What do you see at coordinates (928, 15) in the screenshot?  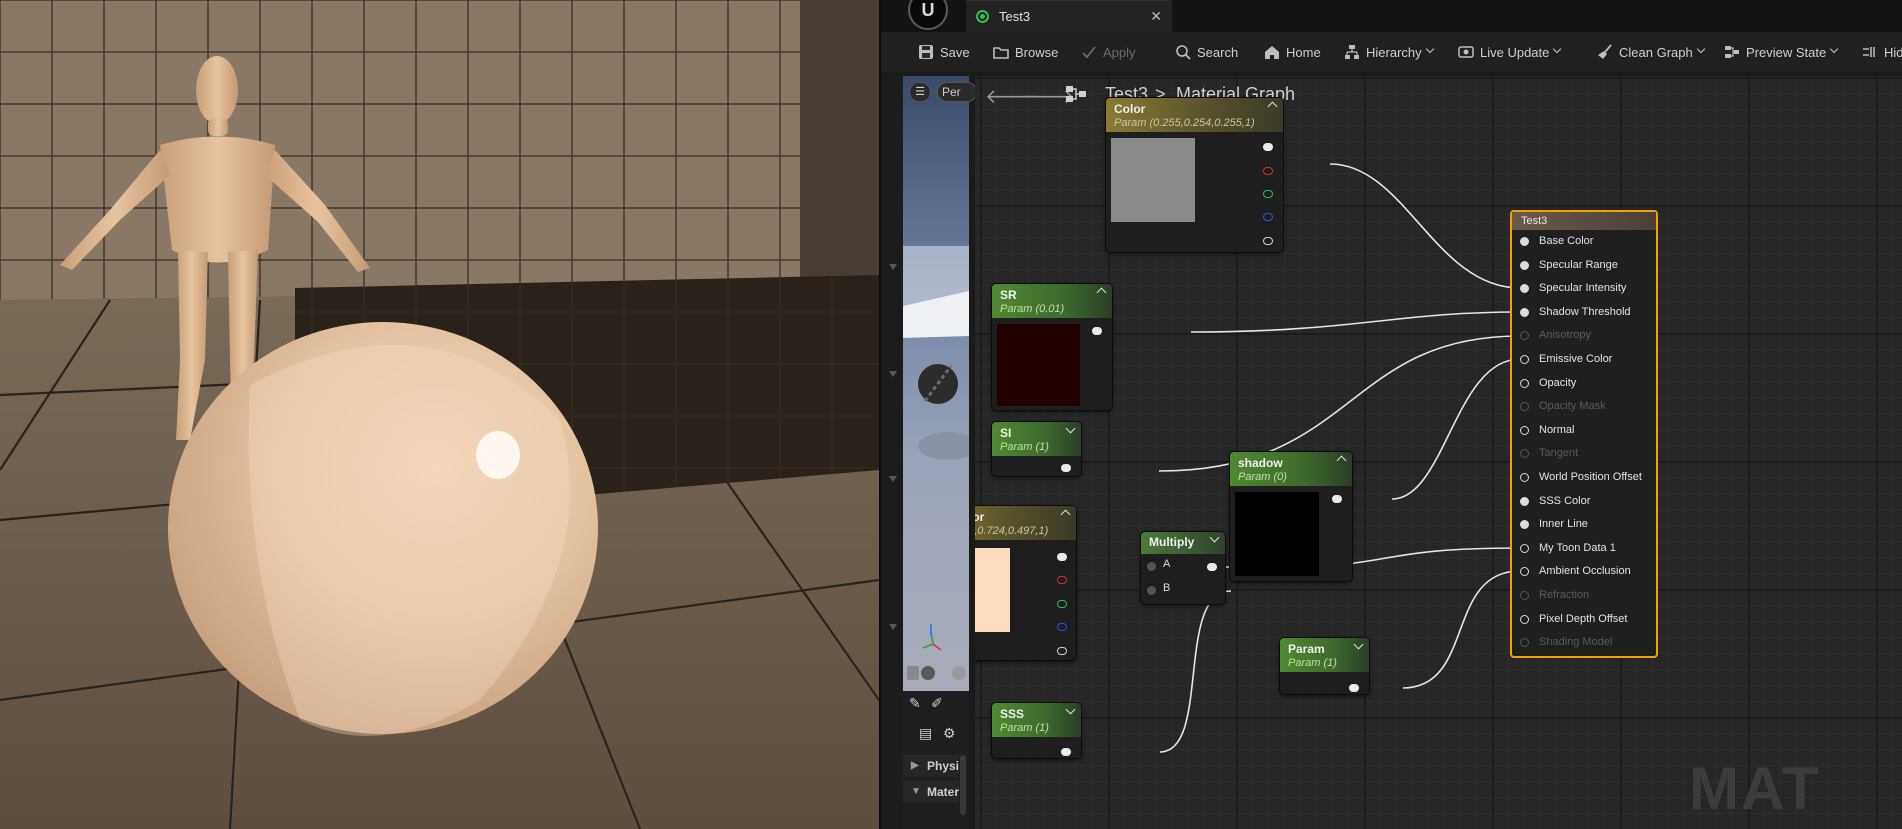 I see `unreal-logo-icon: U` at bounding box center [928, 15].